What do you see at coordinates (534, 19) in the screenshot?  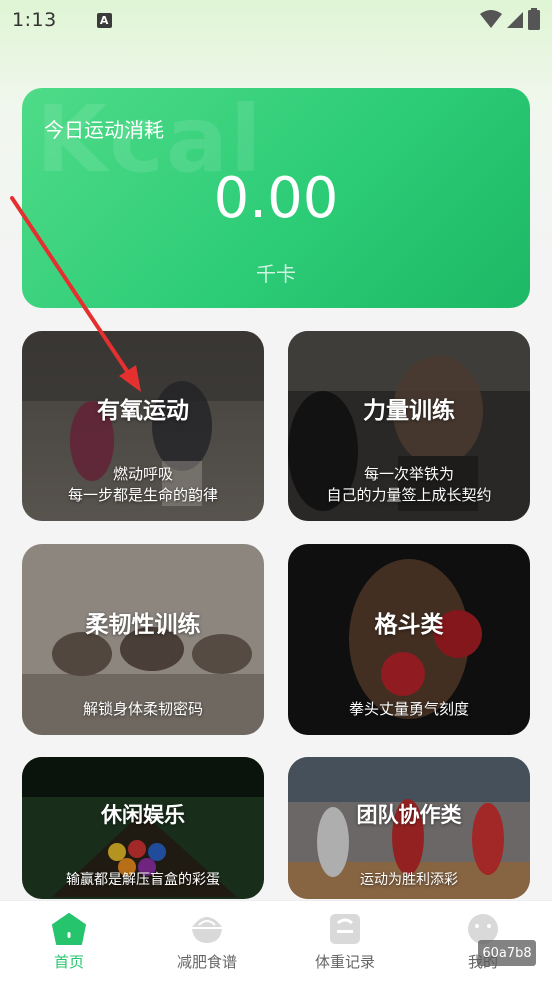 I see `battery-icon` at bounding box center [534, 19].